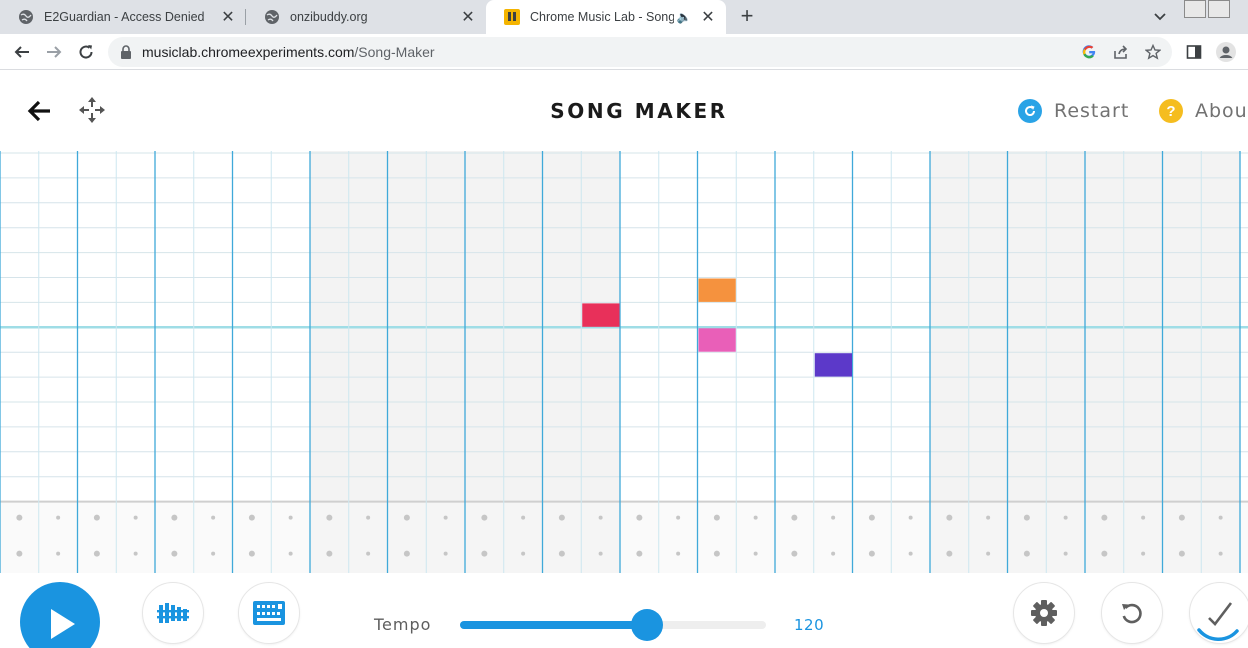 This screenshot has height=648, width=1248. What do you see at coordinates (1195, 9) in the screenshot?
I see `minimize-window-icon` at bounding box center [1195, 9].